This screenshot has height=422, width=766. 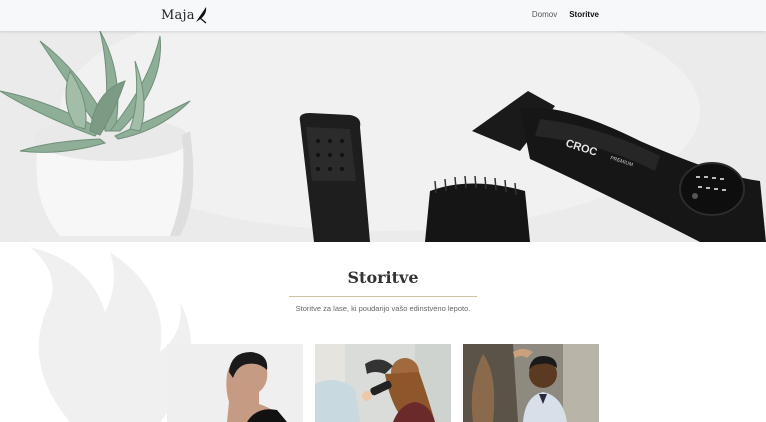 I want to click on site-logo: Maja, so click(x=184, y=15).